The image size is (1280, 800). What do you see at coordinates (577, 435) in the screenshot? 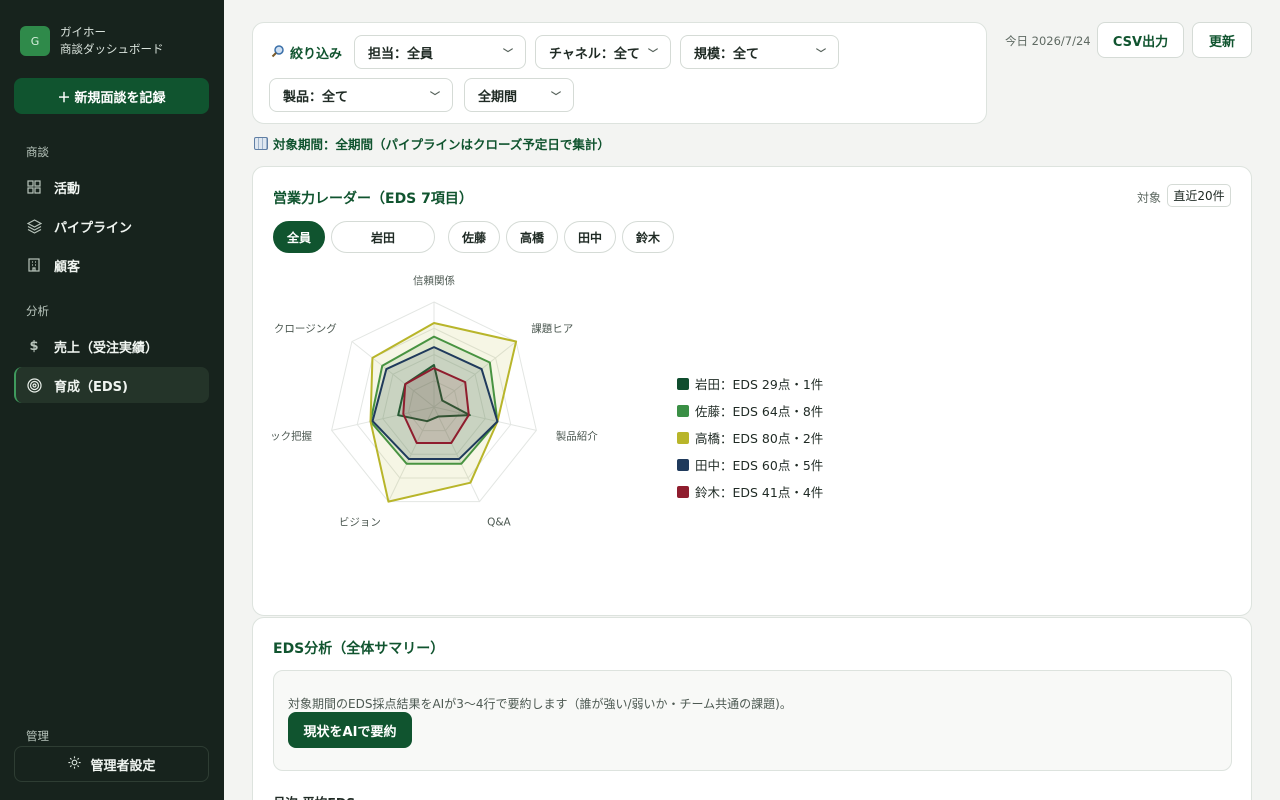
I see `radar-axis-label: 製品紹介` at bounding box center [577, 435].